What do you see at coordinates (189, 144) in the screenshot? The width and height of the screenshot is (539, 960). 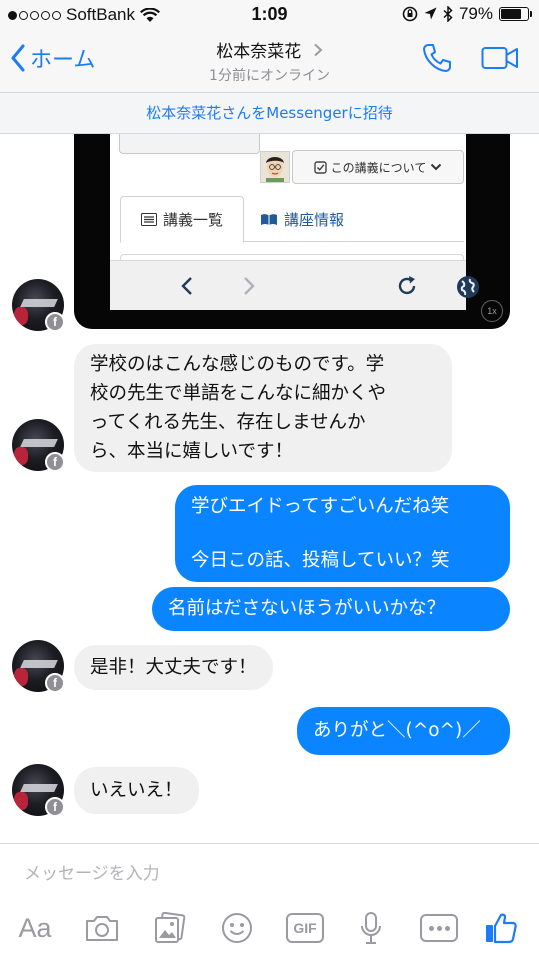 I see `screenshot-dropdown` at bounding box center [189, 144].